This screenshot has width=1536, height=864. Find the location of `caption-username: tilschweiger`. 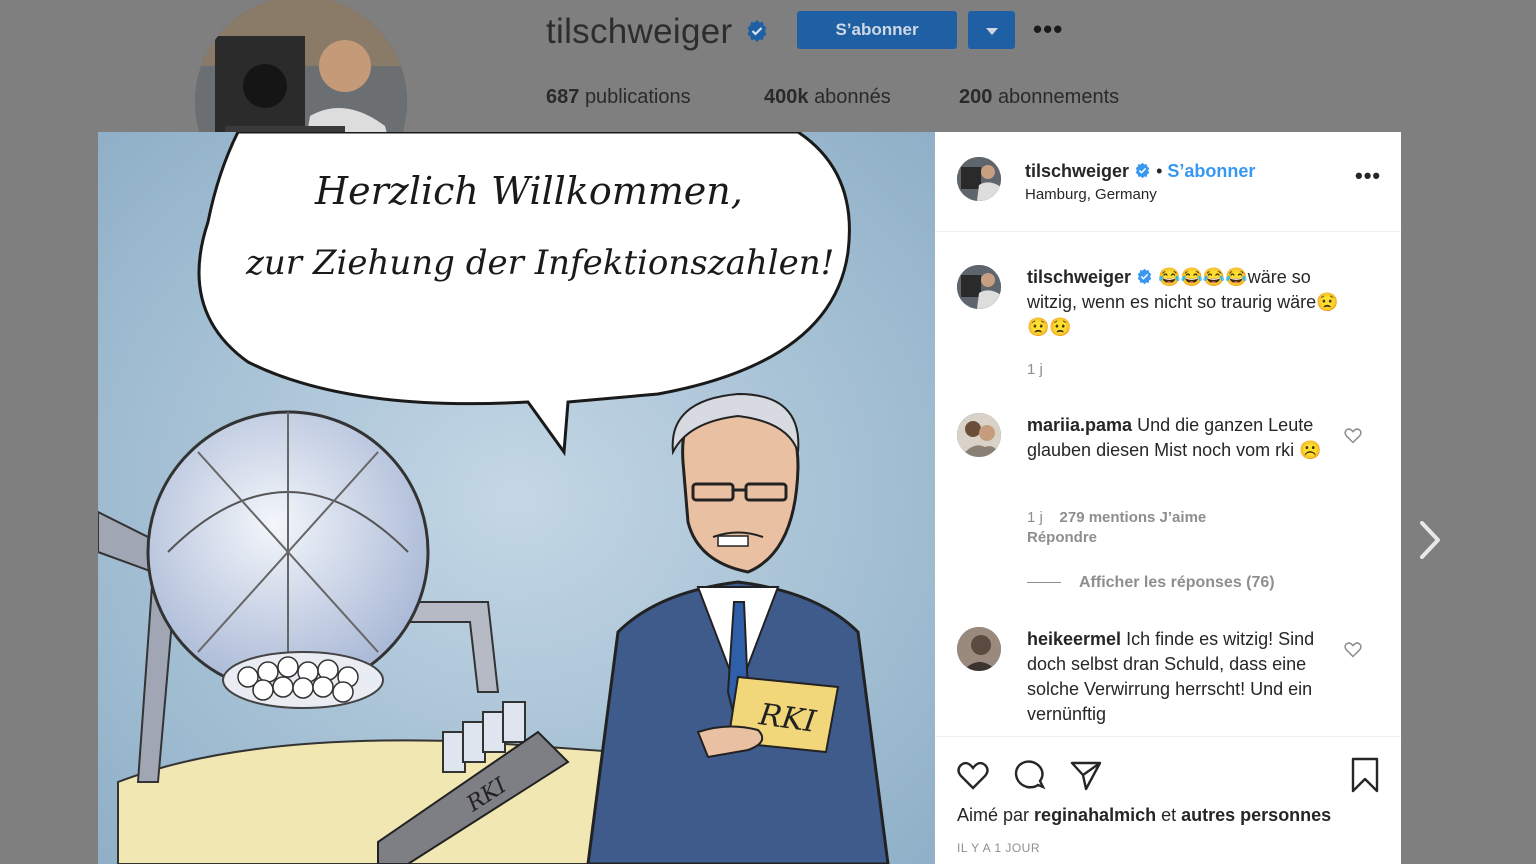

caption-username: tilschweiger is located at coordinates (1079, 277).